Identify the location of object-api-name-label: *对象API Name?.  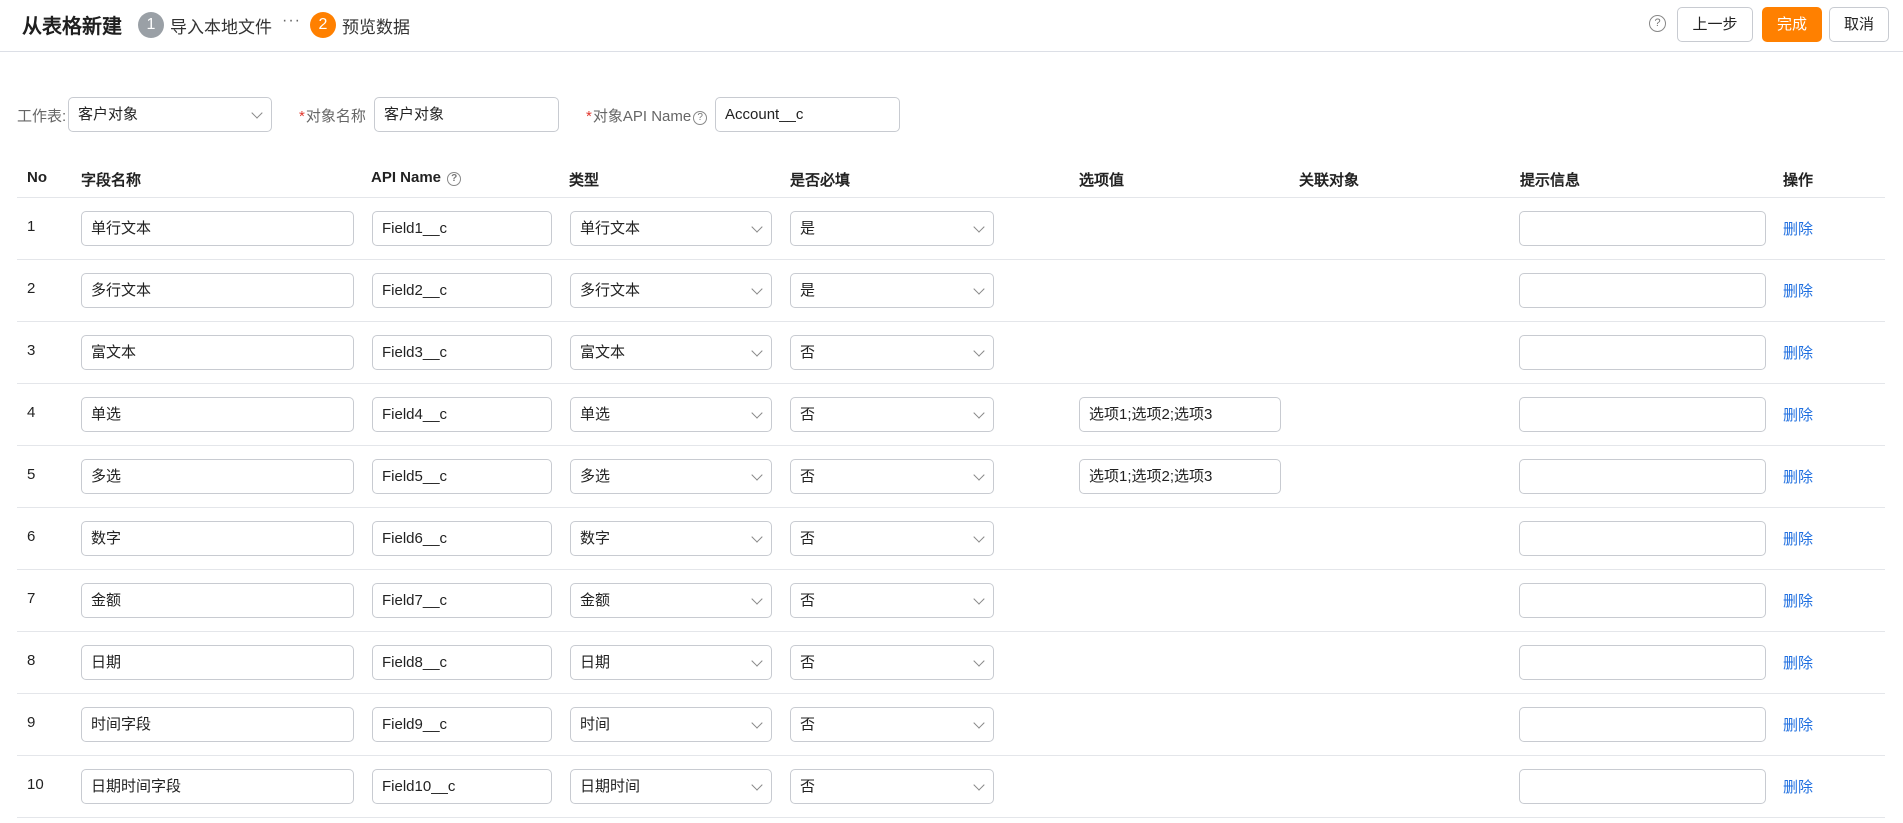
(647, 115).